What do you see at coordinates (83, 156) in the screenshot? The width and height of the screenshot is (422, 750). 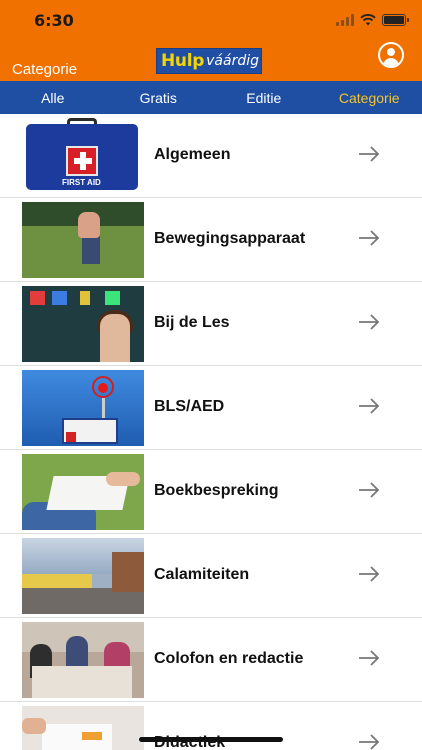 I see `first-aid-kit-image: FIRST AID` at bounding box center [83, 156].